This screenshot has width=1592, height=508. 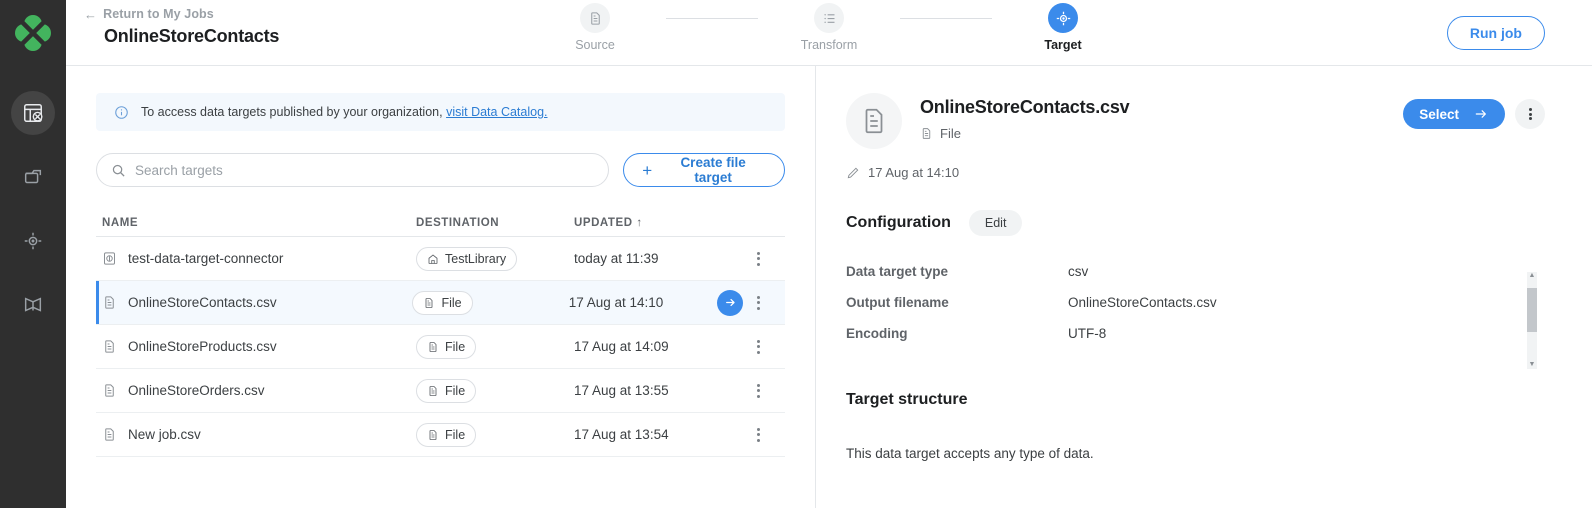 What do you see at coordinates (1219, 121) in the screenshot?
I see `detail-header: OnlineStoreContacts.csv File Select` at bounding box center [1219, 121].